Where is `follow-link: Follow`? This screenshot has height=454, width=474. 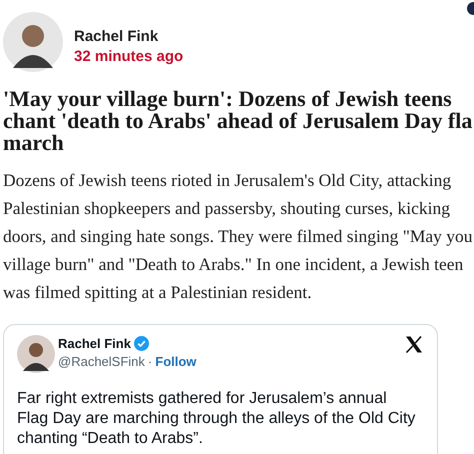
follow-link: Follow is located at coordinates (175, 361).